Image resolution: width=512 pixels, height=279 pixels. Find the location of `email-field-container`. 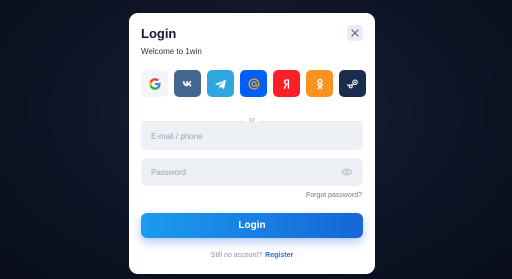

email-field-container is located at coordinates (252, 136).